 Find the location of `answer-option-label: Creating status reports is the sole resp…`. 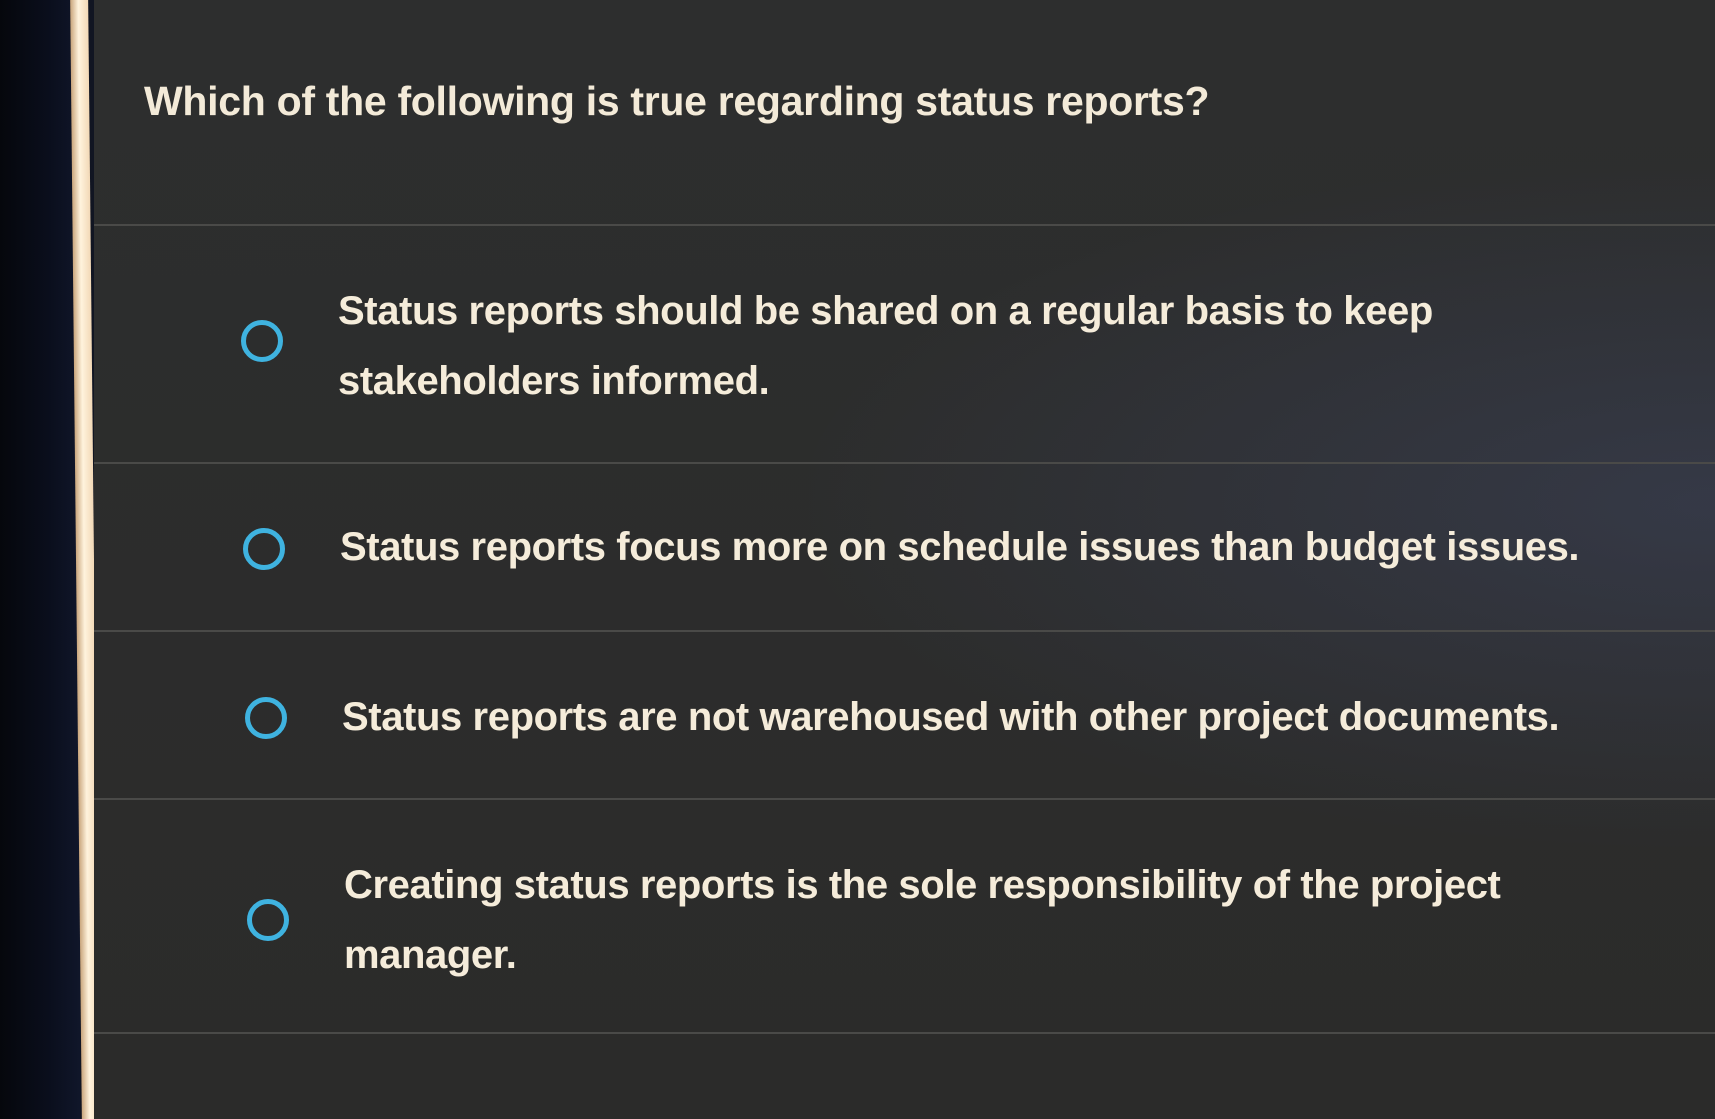

answer-option-label: Creating status reports is the sole resp… is located at coordinates (922, 920).